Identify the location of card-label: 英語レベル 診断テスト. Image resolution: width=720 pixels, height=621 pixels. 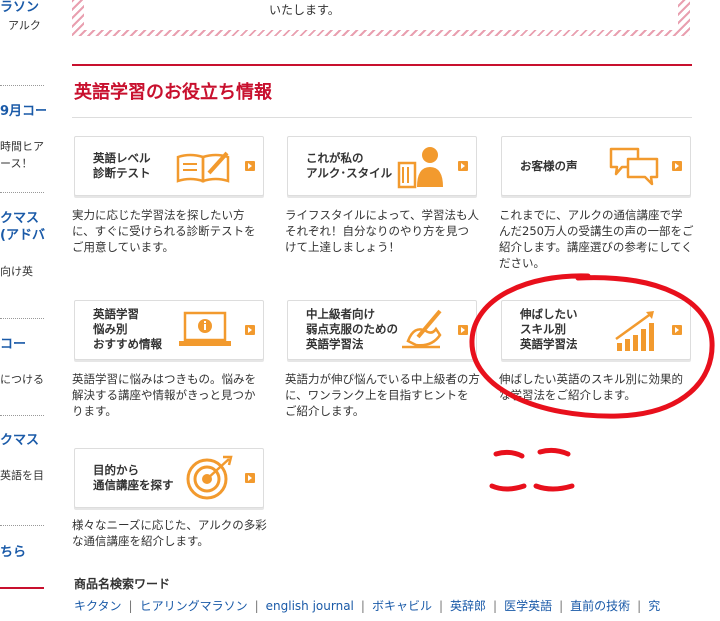
(122, 165).